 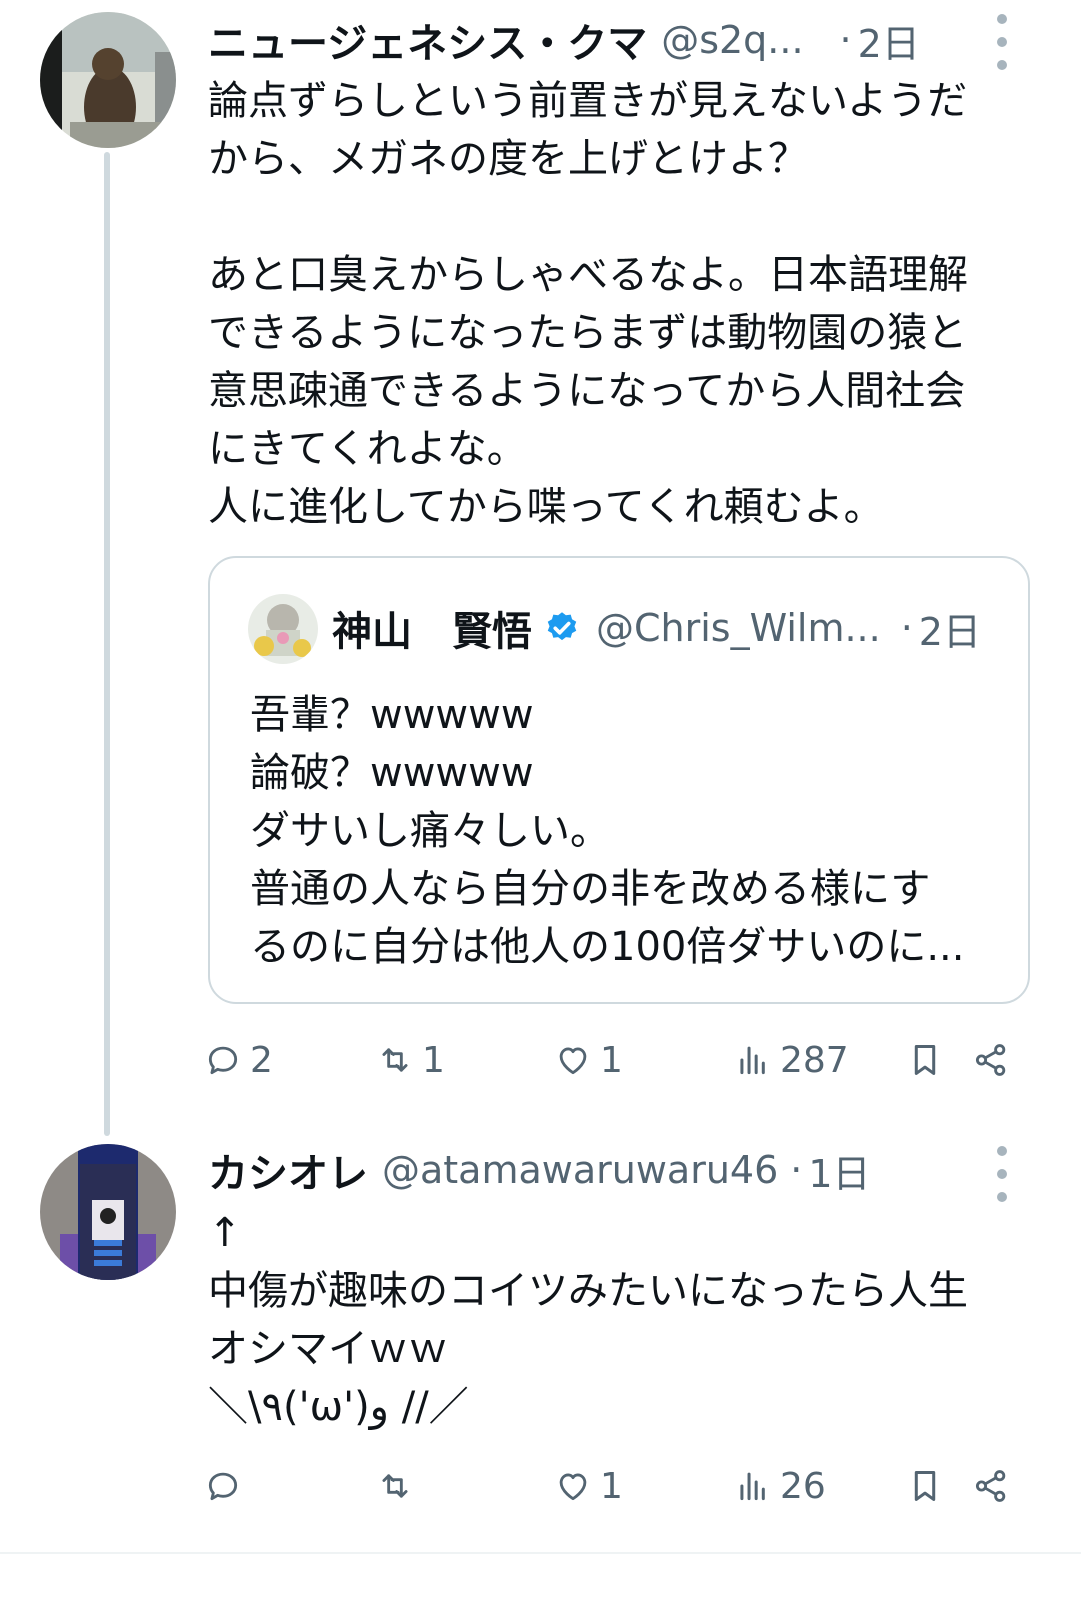 What do you see at coordinates (949, 631) in the screenshot?
I see `quoted-timestamp: 2日` at bounding box center [949, 631].